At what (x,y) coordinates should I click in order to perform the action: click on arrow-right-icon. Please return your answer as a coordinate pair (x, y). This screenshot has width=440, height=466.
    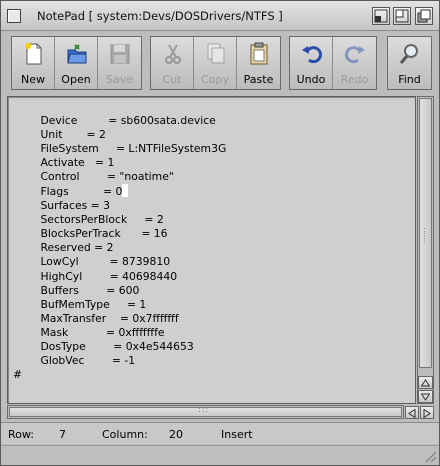
    Looking at the image, I should click on (427, 413).